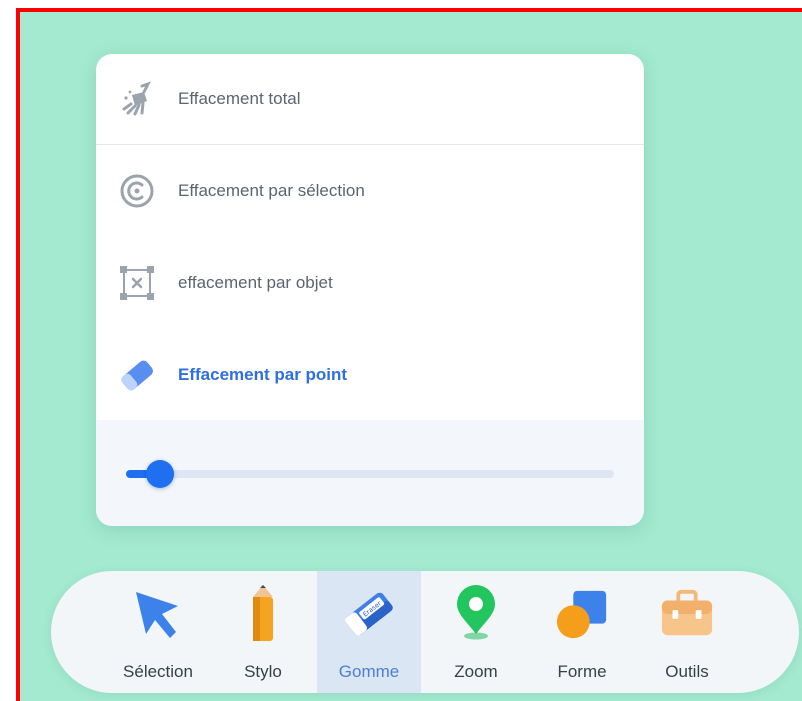 The image size is (802, 701). I want to click on menu-item-selection-erase: Effacement par sélection, so click(370, 191).